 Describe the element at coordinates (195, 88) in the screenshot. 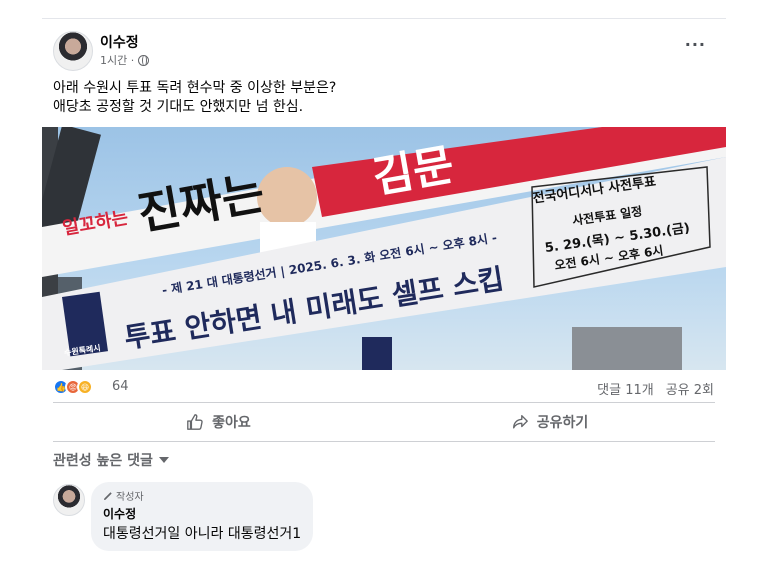

I see `post-text-line: 아래 수원시 투표 독려 현수막 중 이상한 부분은?` at that location.